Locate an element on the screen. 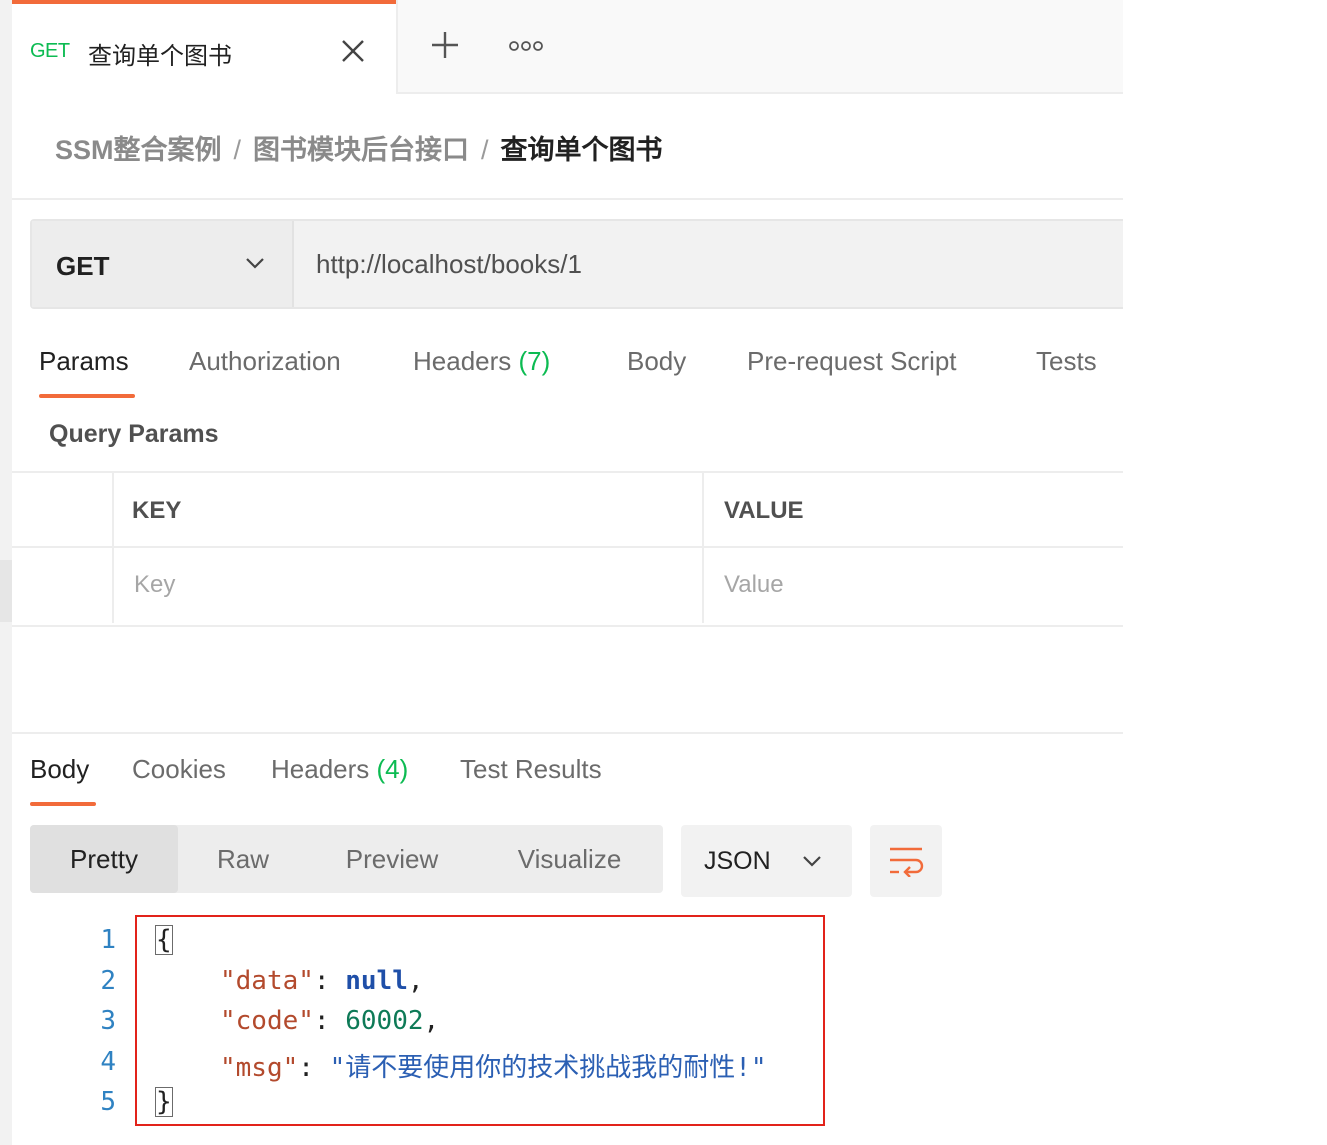 The width and height of the screenshot is (1327, 1145). tab-label: Params is located at coordinates (84, 361).